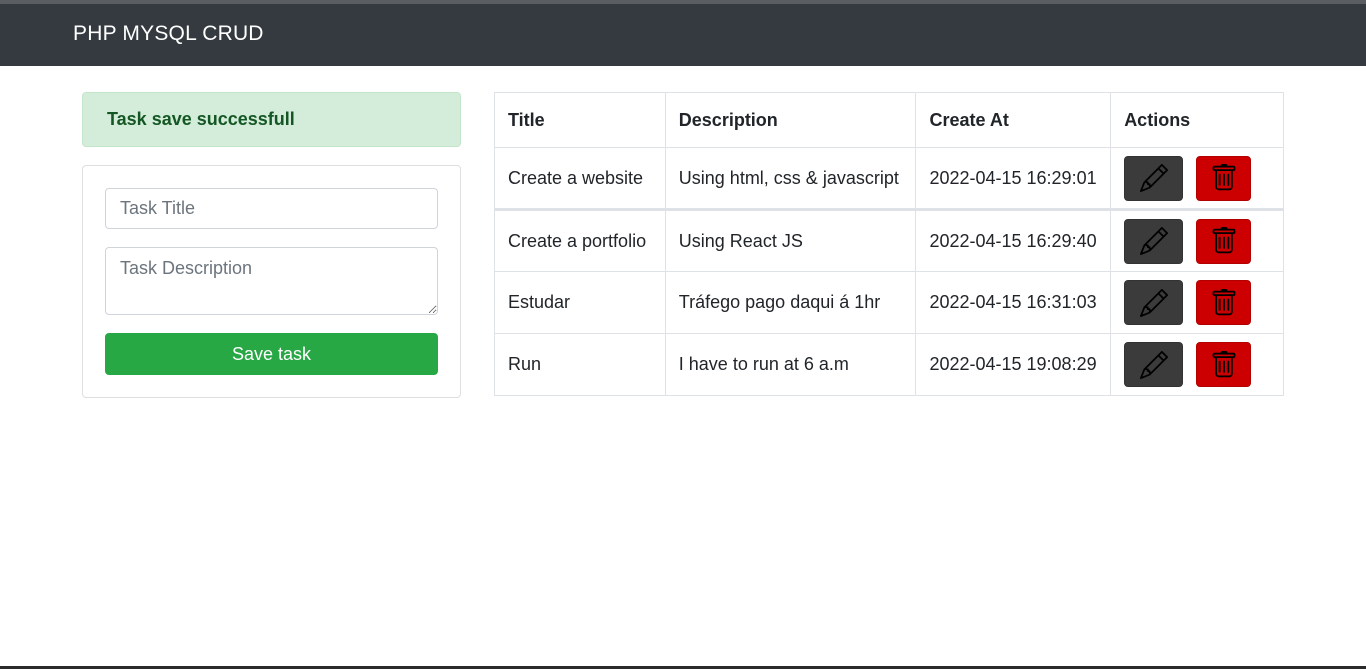  I want to click on cell-description: I have to run at 6 a.m, so click(790, 364).